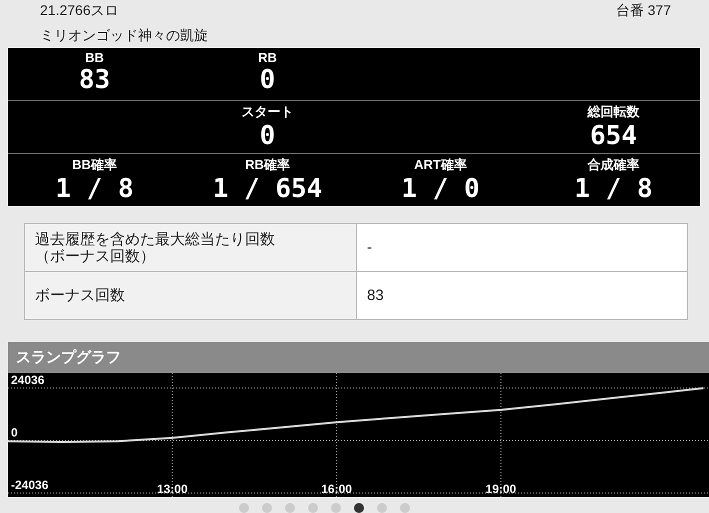 This screenshot has width=709, height=513. Describe the element at coordinates (80, 11) in the screenshot. I see `rate-label: 21.2766スロ` at that location.